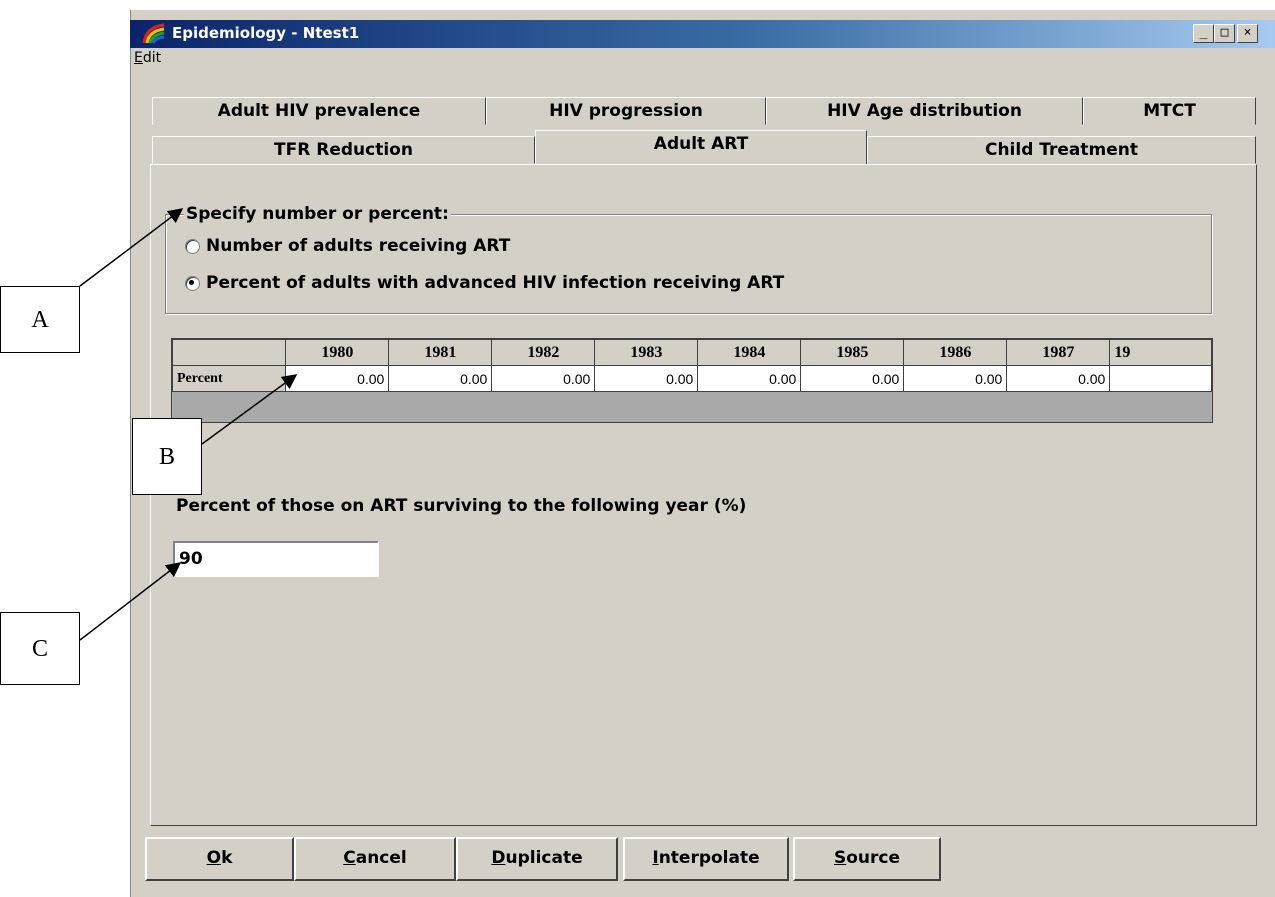 This screenshot has width=1275, height=897. I want to click on survival-percent-input: 90, so click(276, 559).